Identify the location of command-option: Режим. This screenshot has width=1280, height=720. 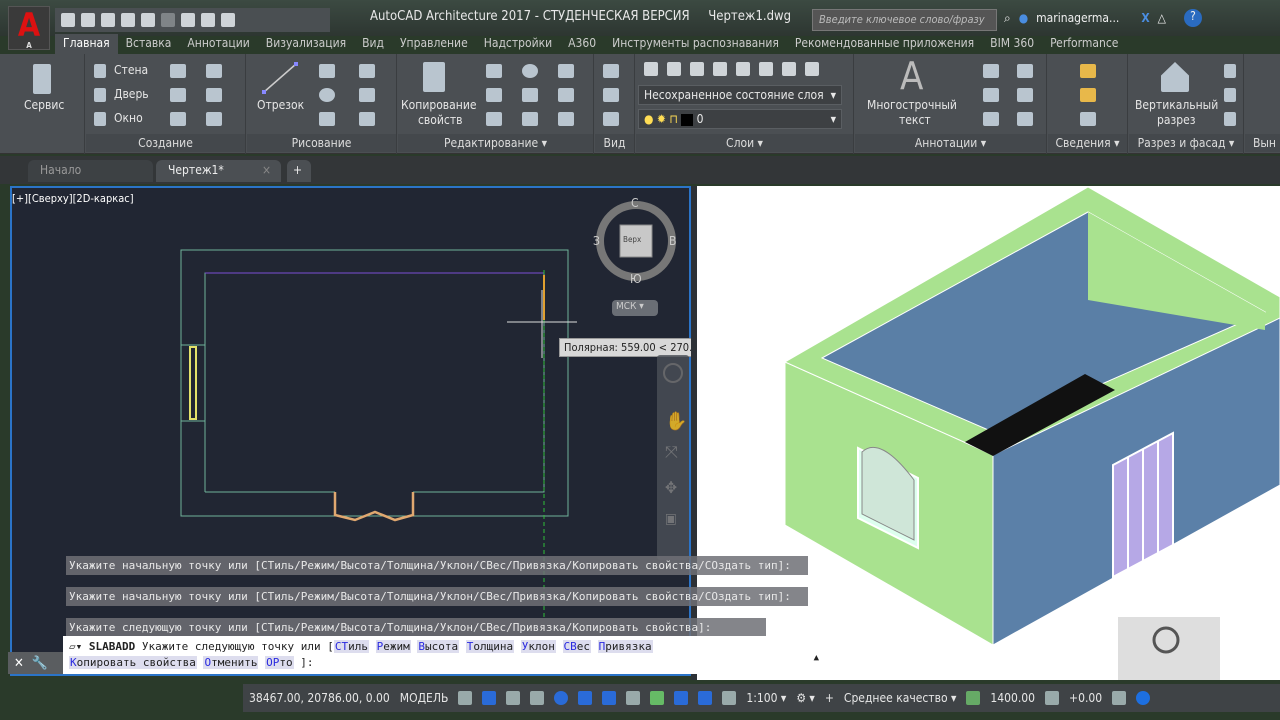
(393, 646).